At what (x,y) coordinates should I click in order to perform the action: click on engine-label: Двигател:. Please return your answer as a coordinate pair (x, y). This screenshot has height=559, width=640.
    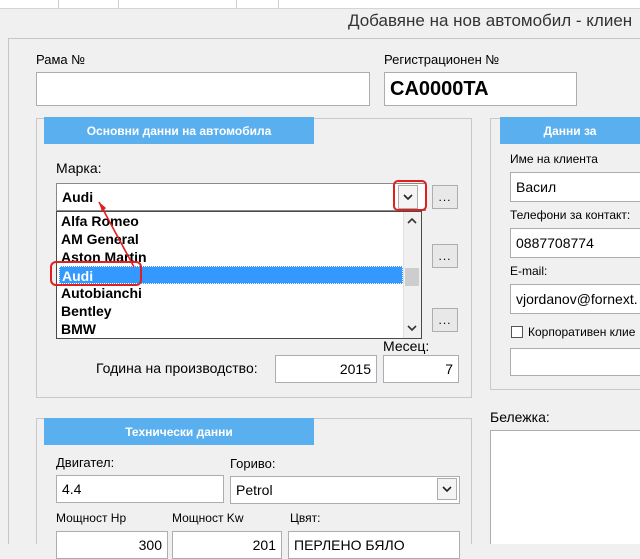
    Looking at the image, I should click on (85, 462).